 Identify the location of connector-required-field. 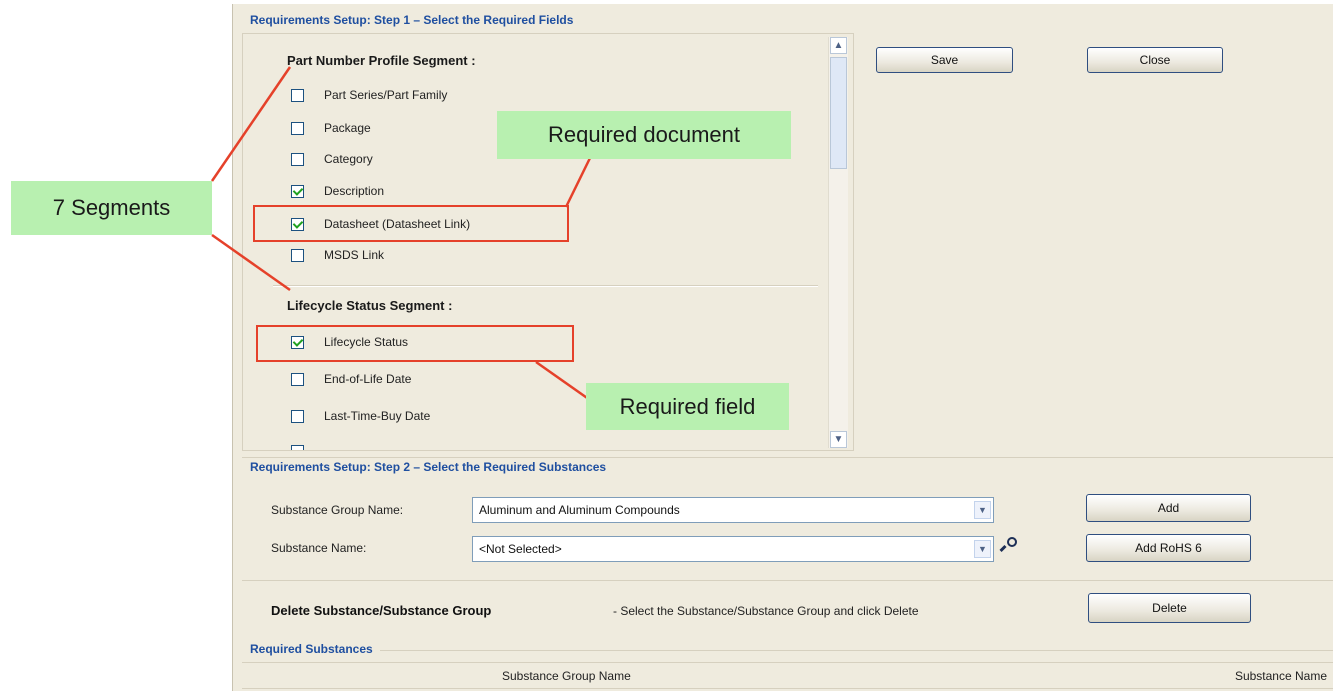
(563, 381).